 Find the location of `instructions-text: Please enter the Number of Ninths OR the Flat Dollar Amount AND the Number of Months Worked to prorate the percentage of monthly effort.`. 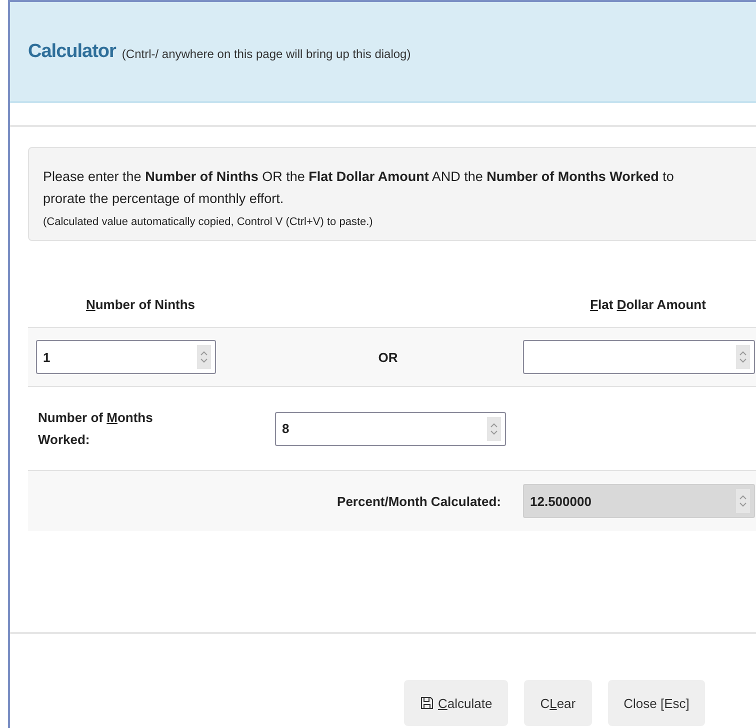

instructions-text: Please enter the Number of Ninths OR the Flat Dollar Amount AND the Number of Months Worked to prorate the percentage of monthly effort. is located at coordinates (359, 188).